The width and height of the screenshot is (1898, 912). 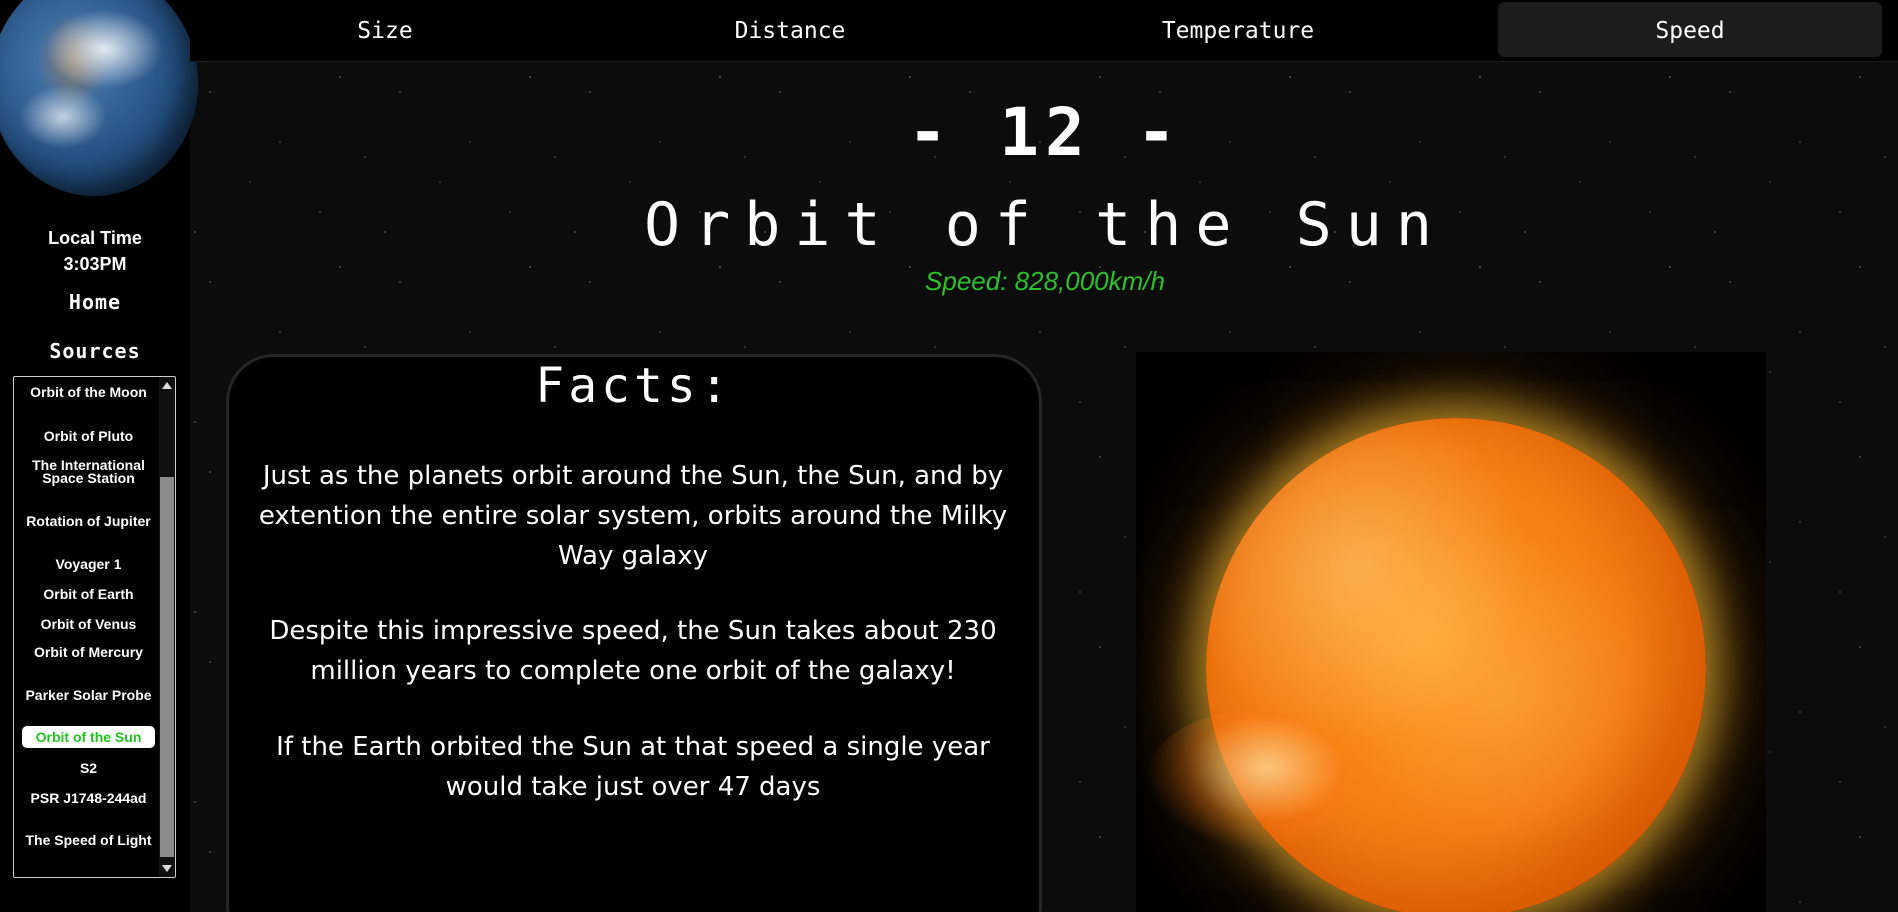 What do you see at coordinates (95, 351) in the screenshot?
I see `sources-link: Sources` at bounding box center [95, 351].